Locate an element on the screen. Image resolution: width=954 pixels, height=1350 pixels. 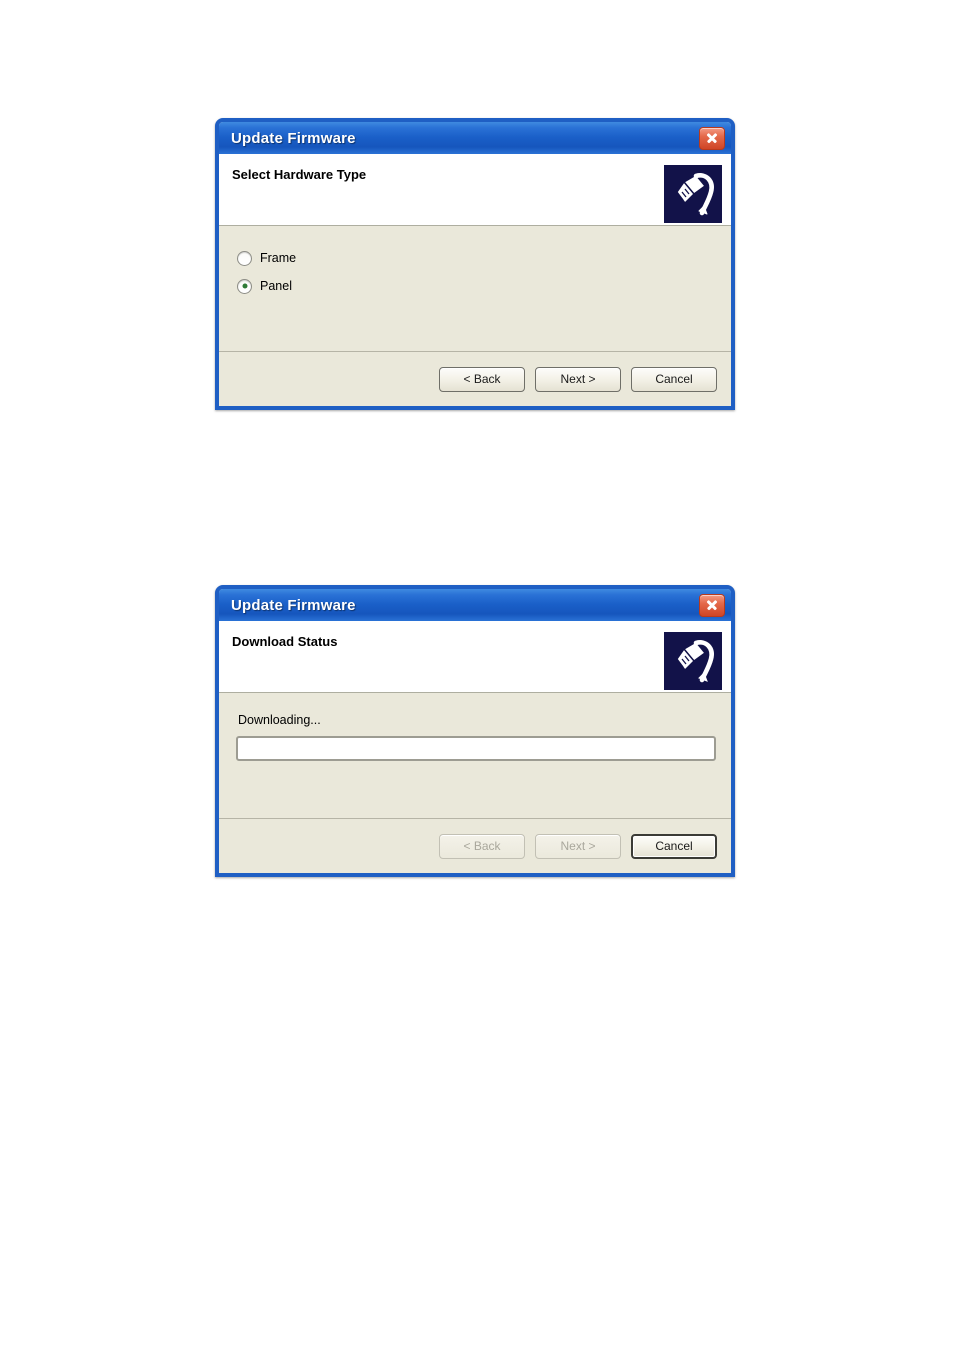
page-title: Download Status is located at coordinates (285, 641).